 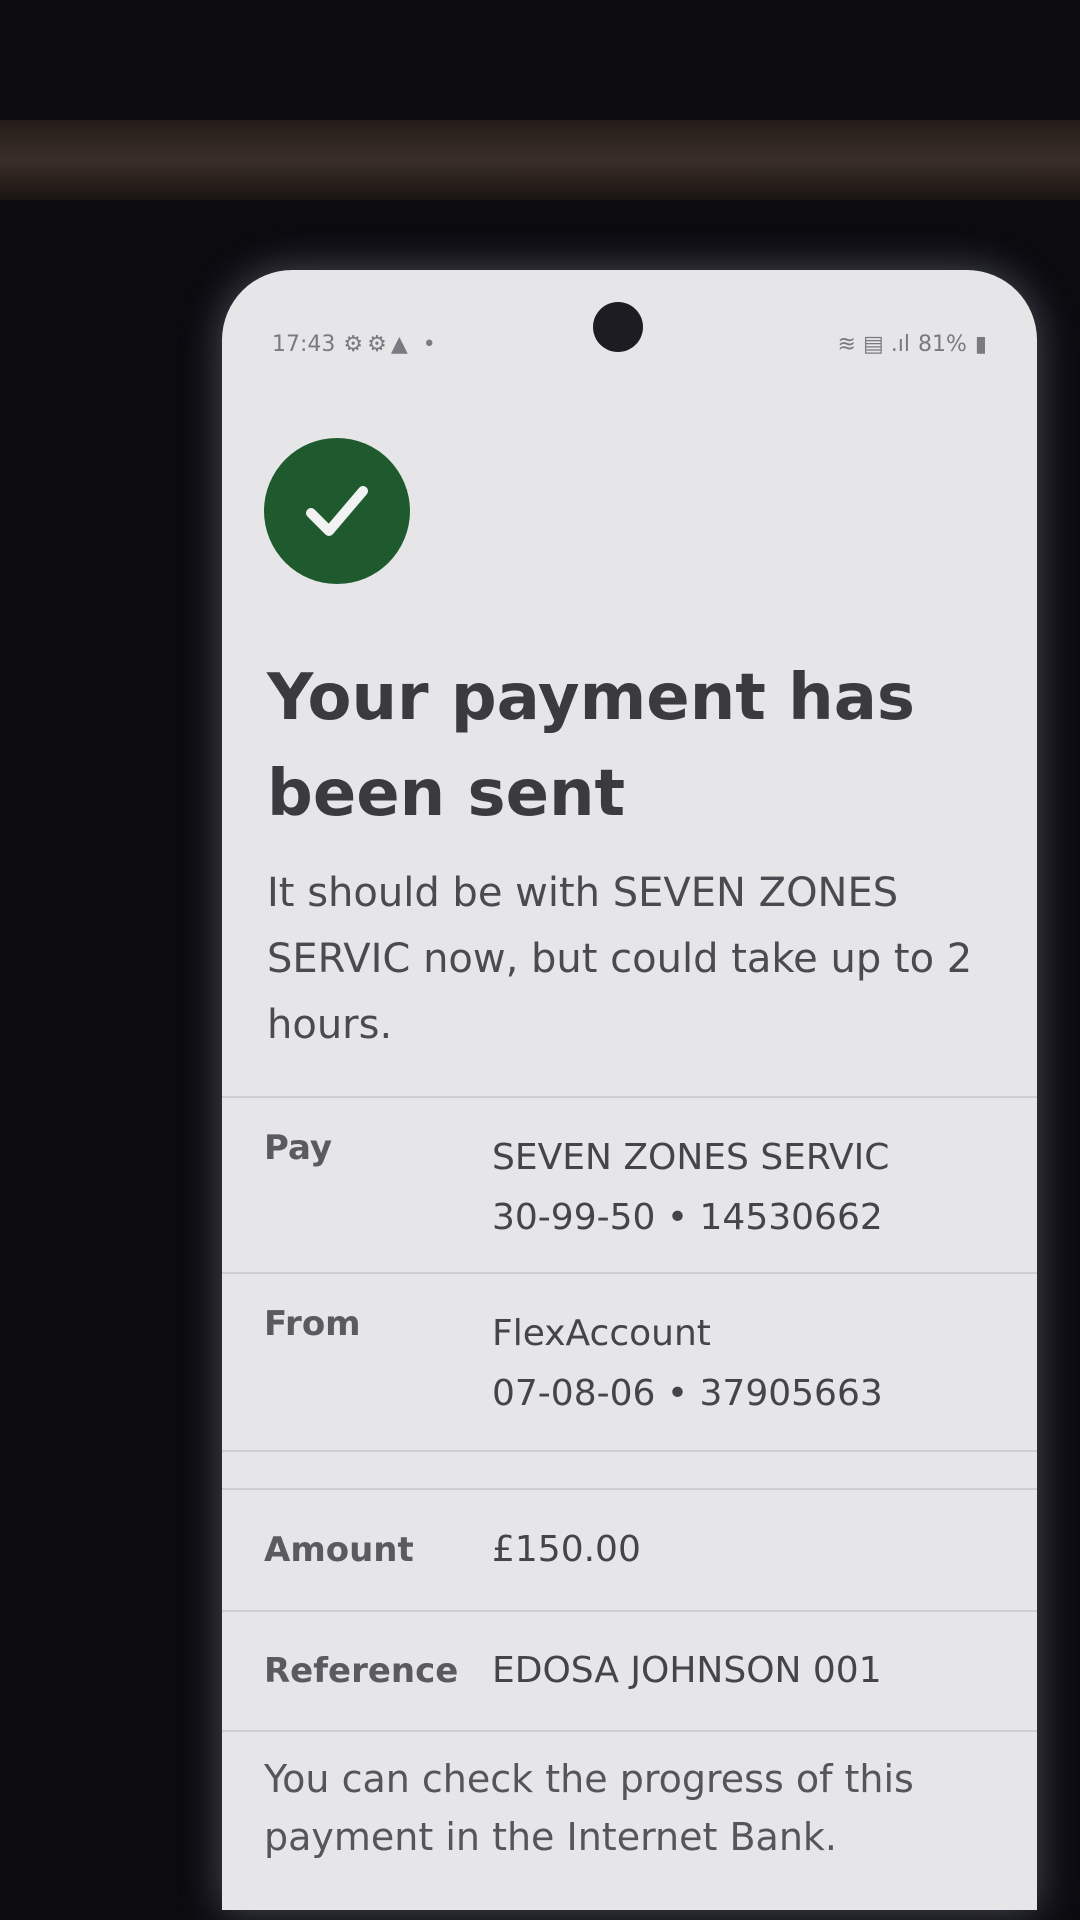 I want to click on status-left: 17:43 ⚙⚙▲ •, so click(x=356, y=344).